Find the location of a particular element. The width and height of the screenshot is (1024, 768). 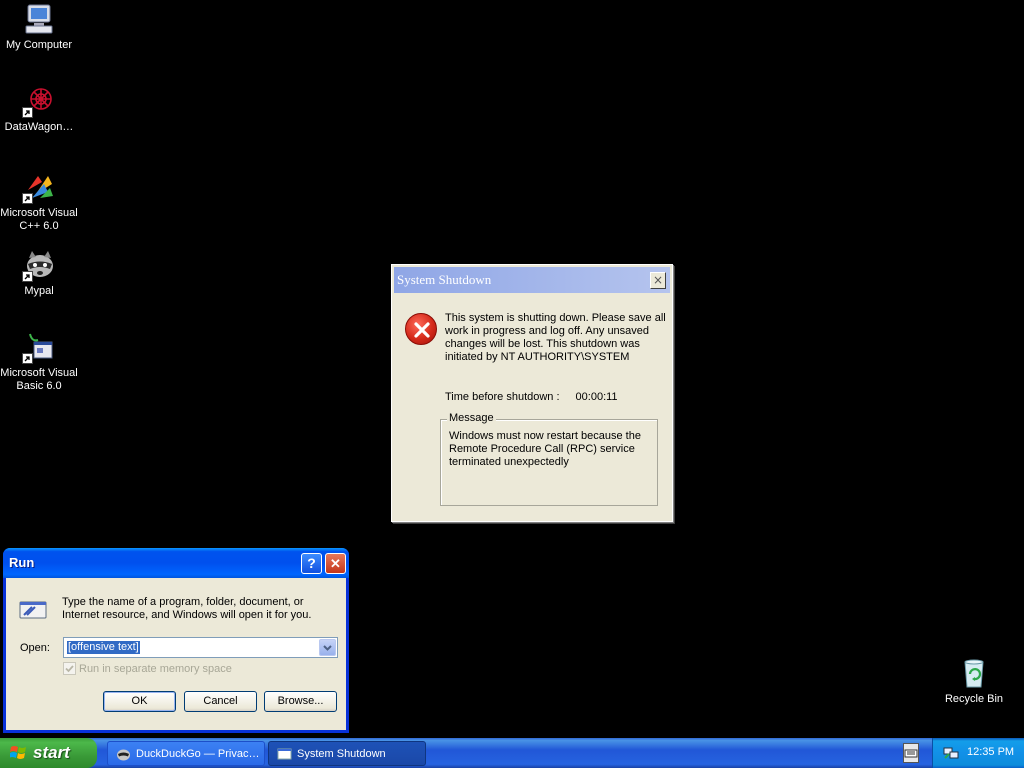

help-button: ? is located at coordinates (311, 563).